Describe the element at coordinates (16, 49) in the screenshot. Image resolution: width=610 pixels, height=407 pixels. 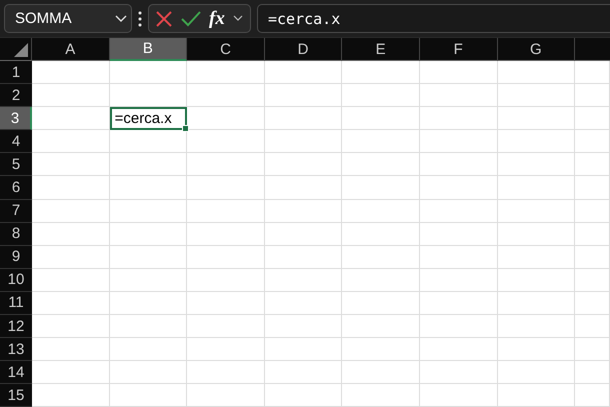
I see `select-all-button` at that location.